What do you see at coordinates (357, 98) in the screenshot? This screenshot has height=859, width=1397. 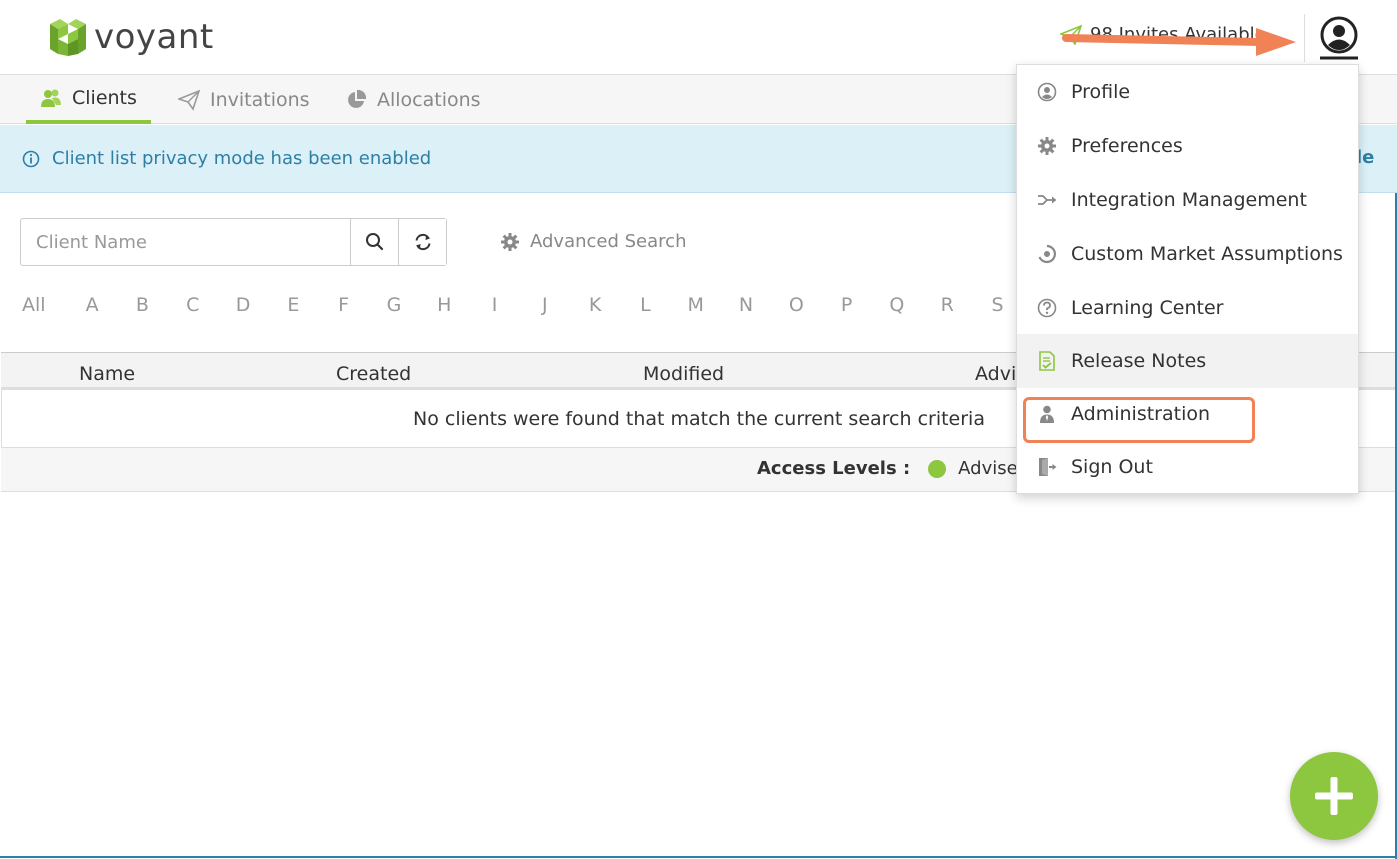 I see `pie-chart-icon` at bounding box center [357, 98].